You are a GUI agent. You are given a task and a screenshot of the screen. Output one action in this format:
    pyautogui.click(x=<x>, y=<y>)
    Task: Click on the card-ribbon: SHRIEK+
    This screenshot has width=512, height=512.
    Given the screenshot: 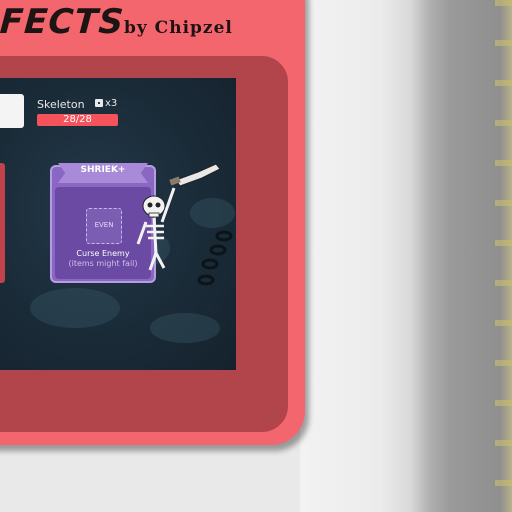 What is the action you would take?
    pyautogui.click(x=103, y=173)
    